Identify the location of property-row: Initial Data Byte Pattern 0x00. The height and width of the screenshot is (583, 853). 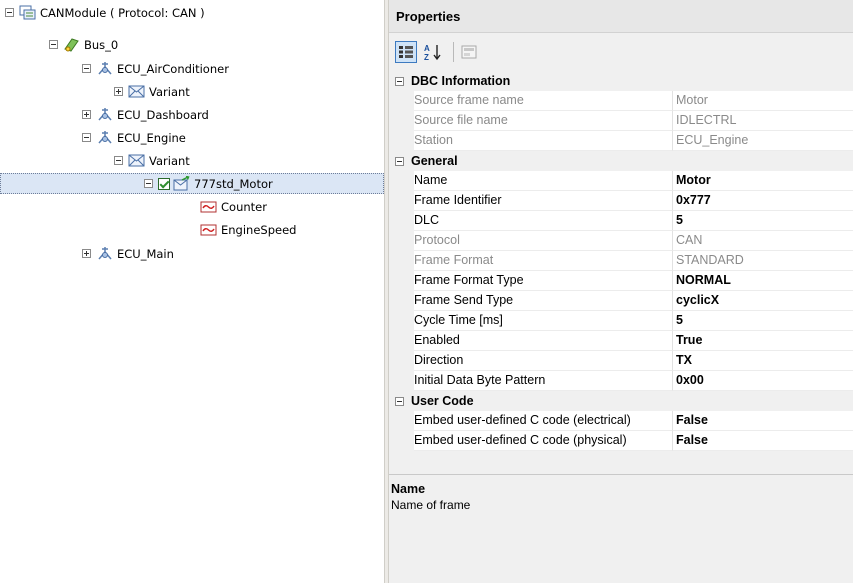
(621, 381).